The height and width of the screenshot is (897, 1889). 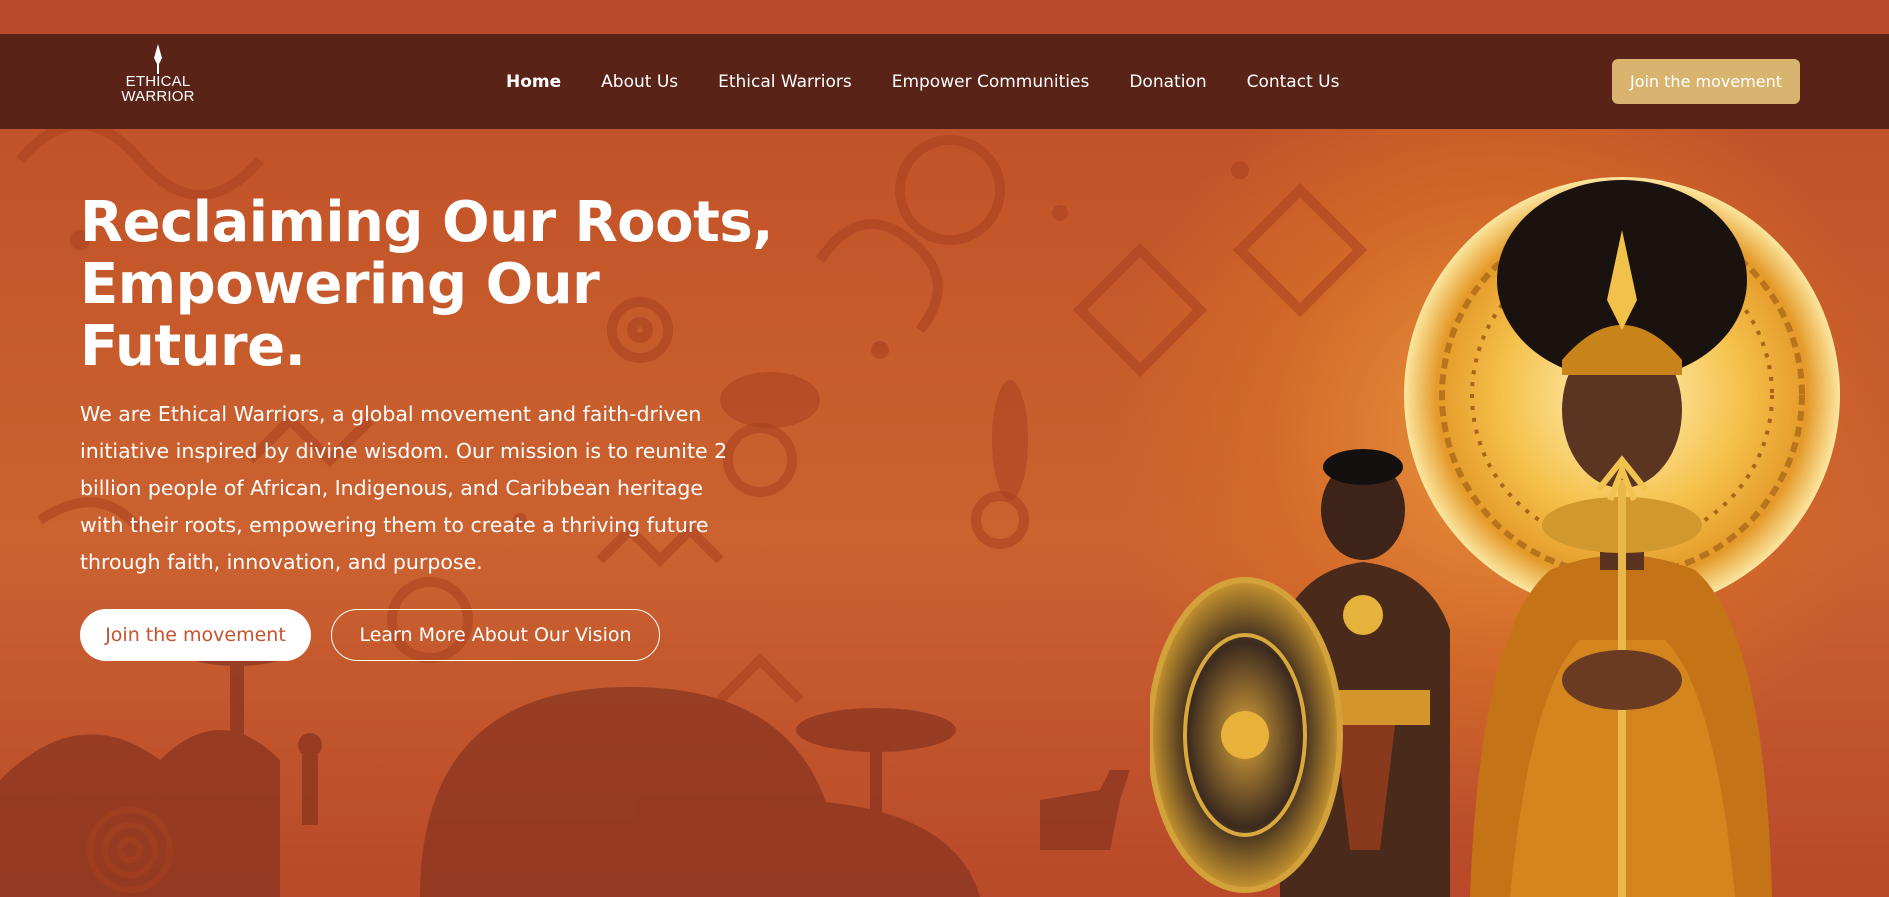 I want to click on learn-more-button: Learn More About Our Vision, so click(x=495, y=635).